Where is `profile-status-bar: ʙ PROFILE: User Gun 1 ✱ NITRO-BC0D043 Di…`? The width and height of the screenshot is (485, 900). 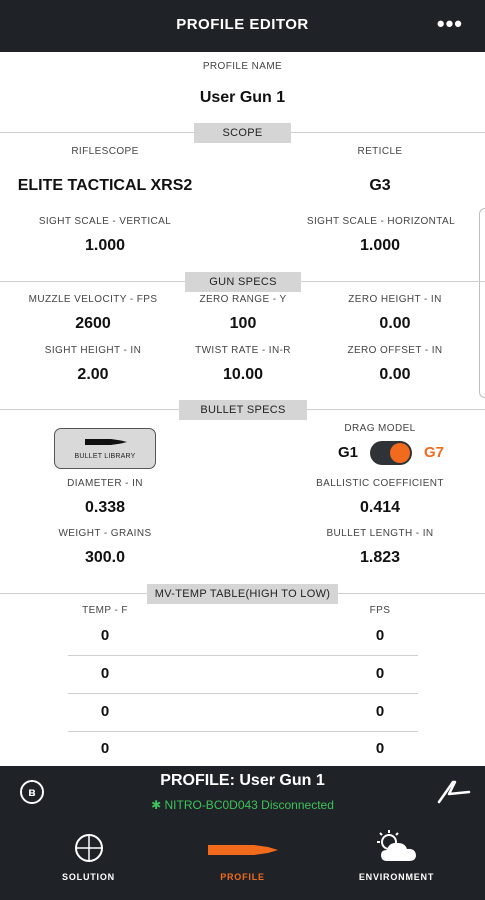 profile-status-bar: ʙ PROFILE: User Gun 1 ✱ NITRO-BC0D043 Di… is located at coordinates (242, 793).